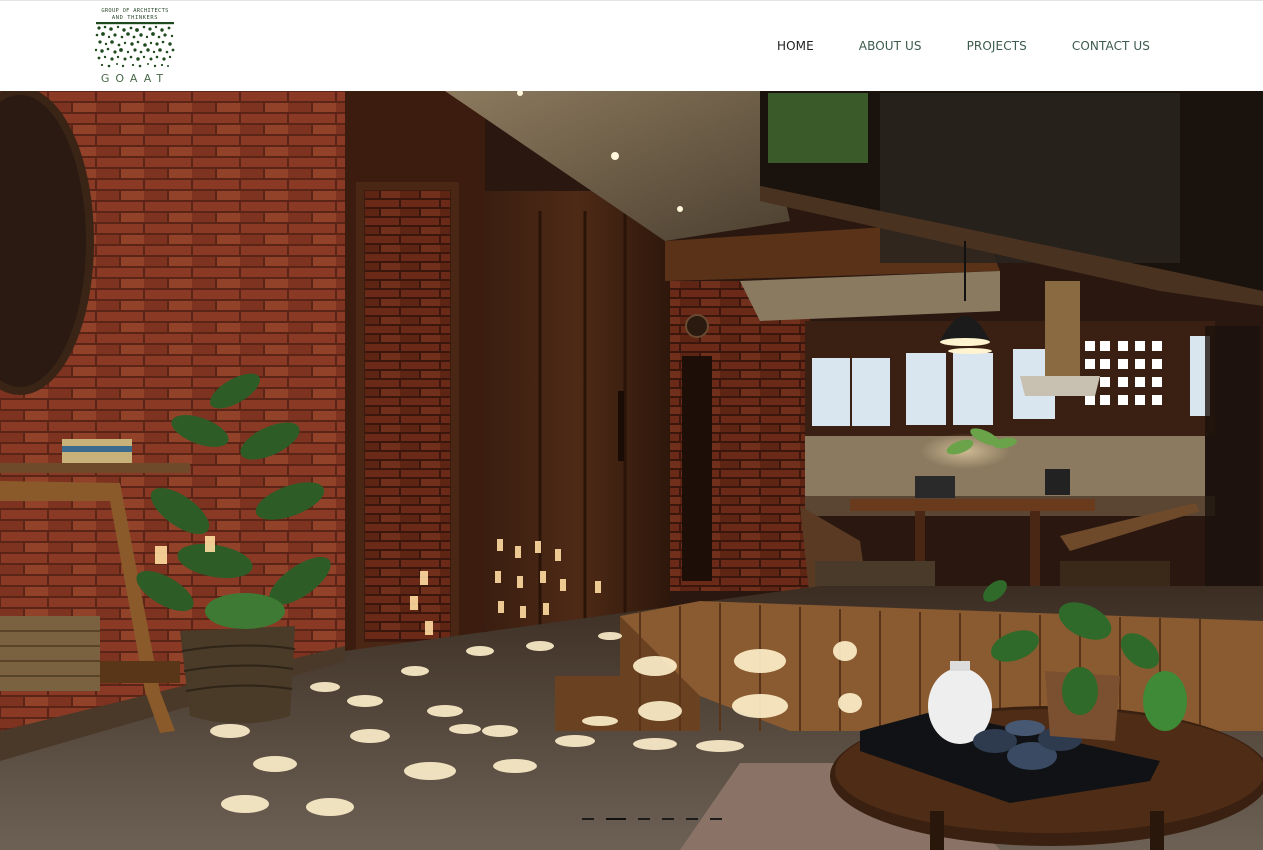 This screenshot has height=850, width=1263. What do you see at coordinates (135, 78) in the screenshot?
I see `logo-wordmark: GOAAT` at bounding box center [135, 78].